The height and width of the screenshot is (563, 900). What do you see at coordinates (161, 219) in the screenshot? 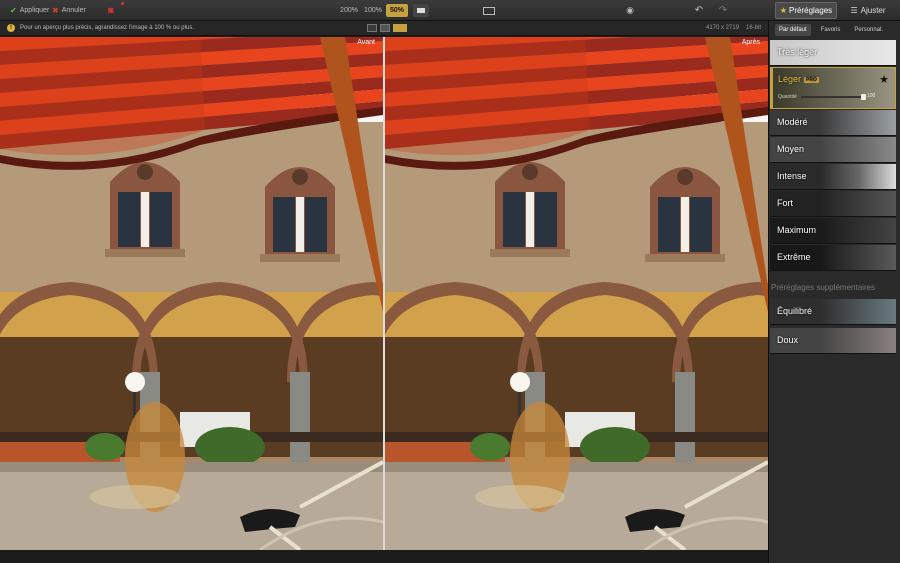
I see `before-window-pane-0b` at bounding box center [161, 219].